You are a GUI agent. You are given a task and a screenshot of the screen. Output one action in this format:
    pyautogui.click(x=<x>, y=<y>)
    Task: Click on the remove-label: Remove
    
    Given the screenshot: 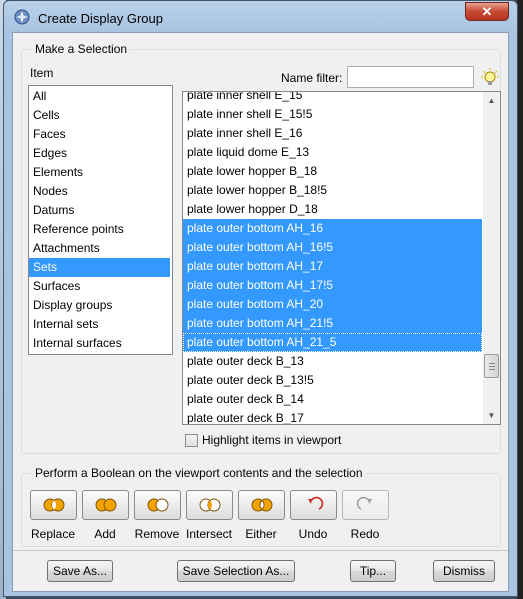 What is the action you would take?
    pyautogui.click(x=157, y=534)
    